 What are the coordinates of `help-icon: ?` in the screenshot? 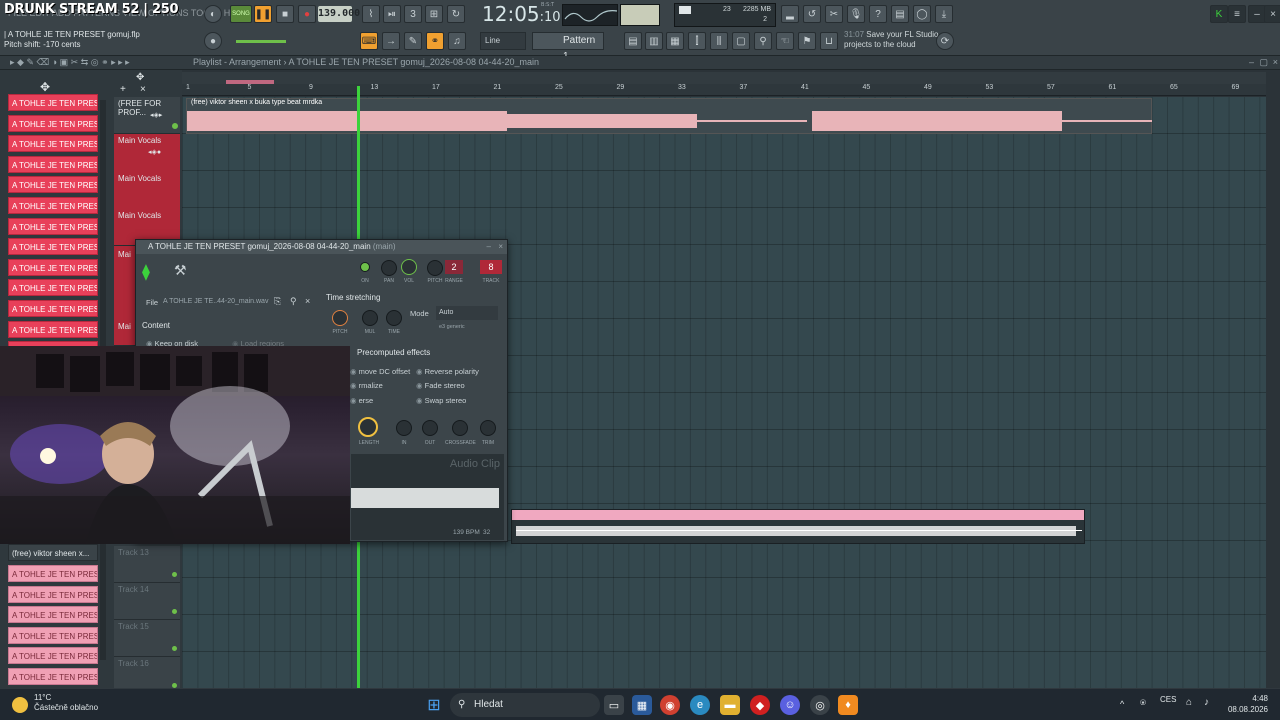 It's located at (878, 14).